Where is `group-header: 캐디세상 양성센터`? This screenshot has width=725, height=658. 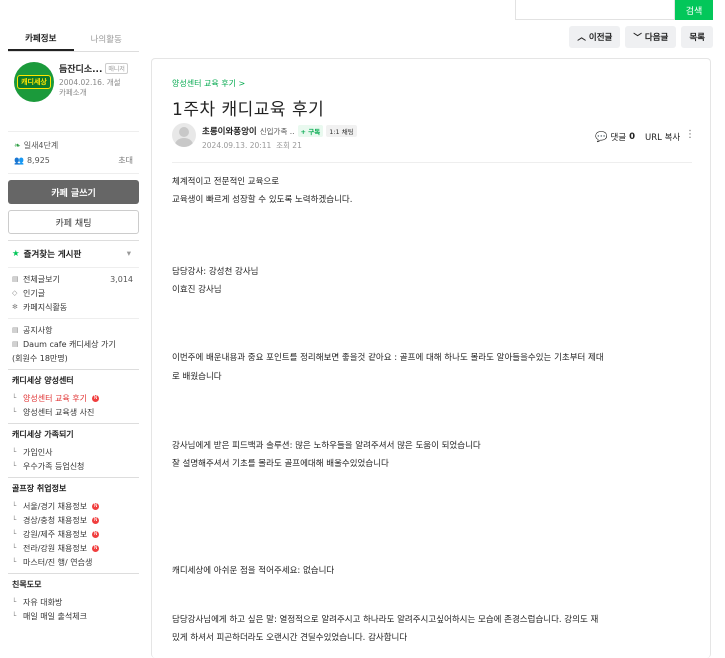
group-header: 캐디세상 양성센터 is located at coordinates (73, 380).